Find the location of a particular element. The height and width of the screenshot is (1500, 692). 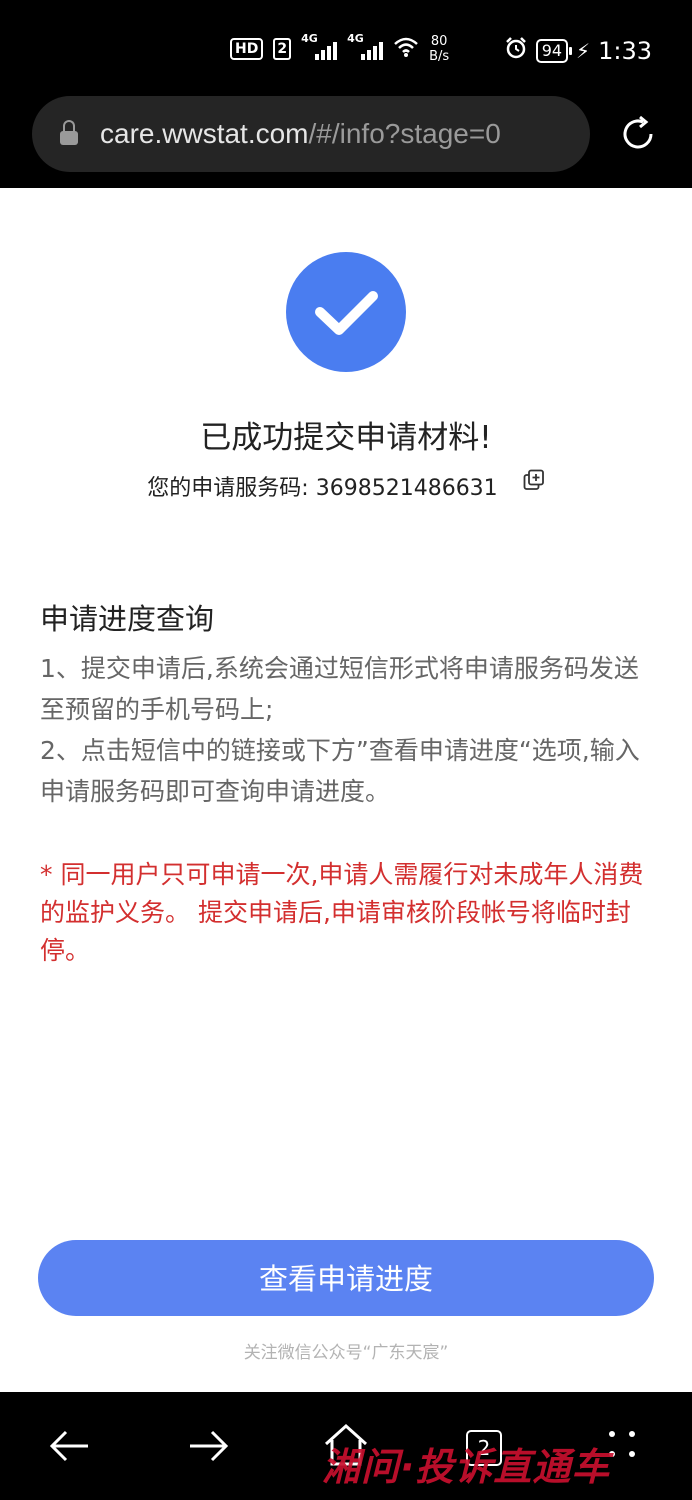

service-code-row: 您的申请服务码: 3698521486631 is located at coordinates (346, 486).